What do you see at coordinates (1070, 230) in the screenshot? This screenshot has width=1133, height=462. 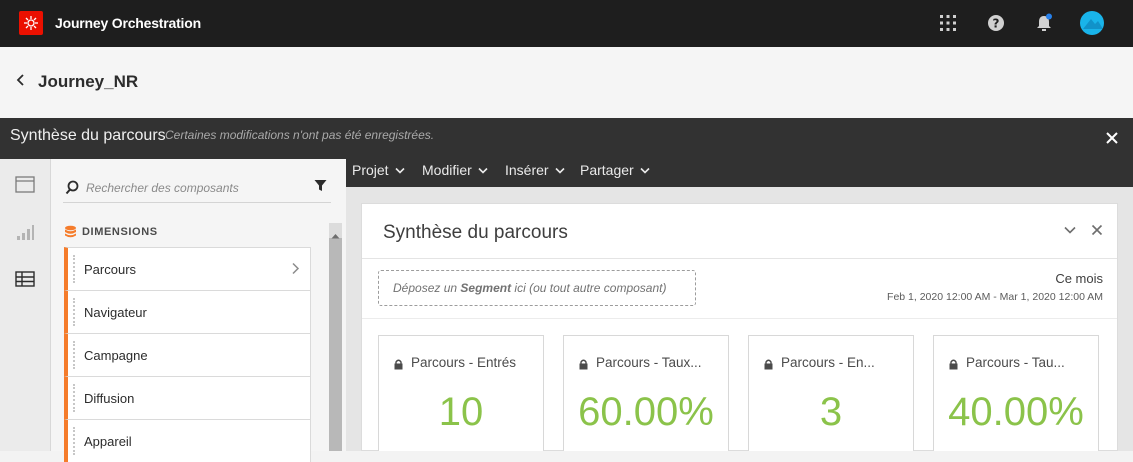 I see `collapse-chevron-icon` at bounding box center [1070, 230].